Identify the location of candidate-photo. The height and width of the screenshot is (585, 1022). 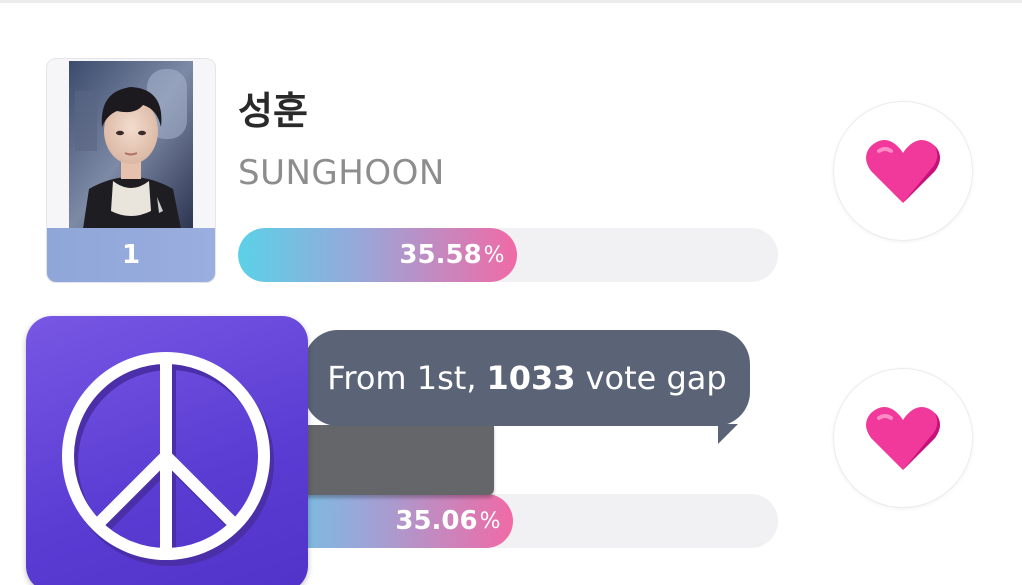
(131, 145).